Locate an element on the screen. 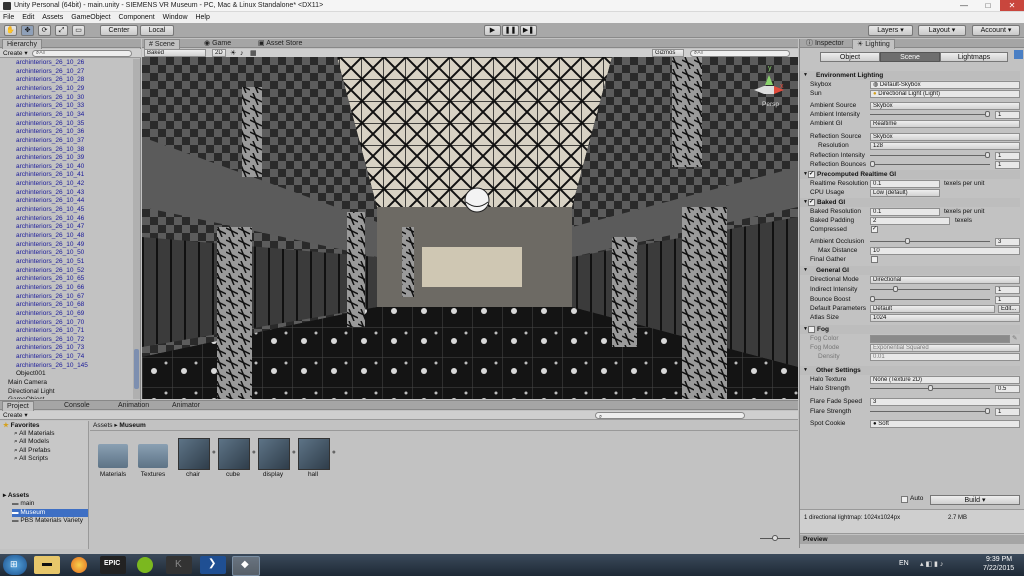 This screenshot has width=1024, height=576. hierarchy-item: archinteriors_26_10_38 is located at coordinates (42, 150).